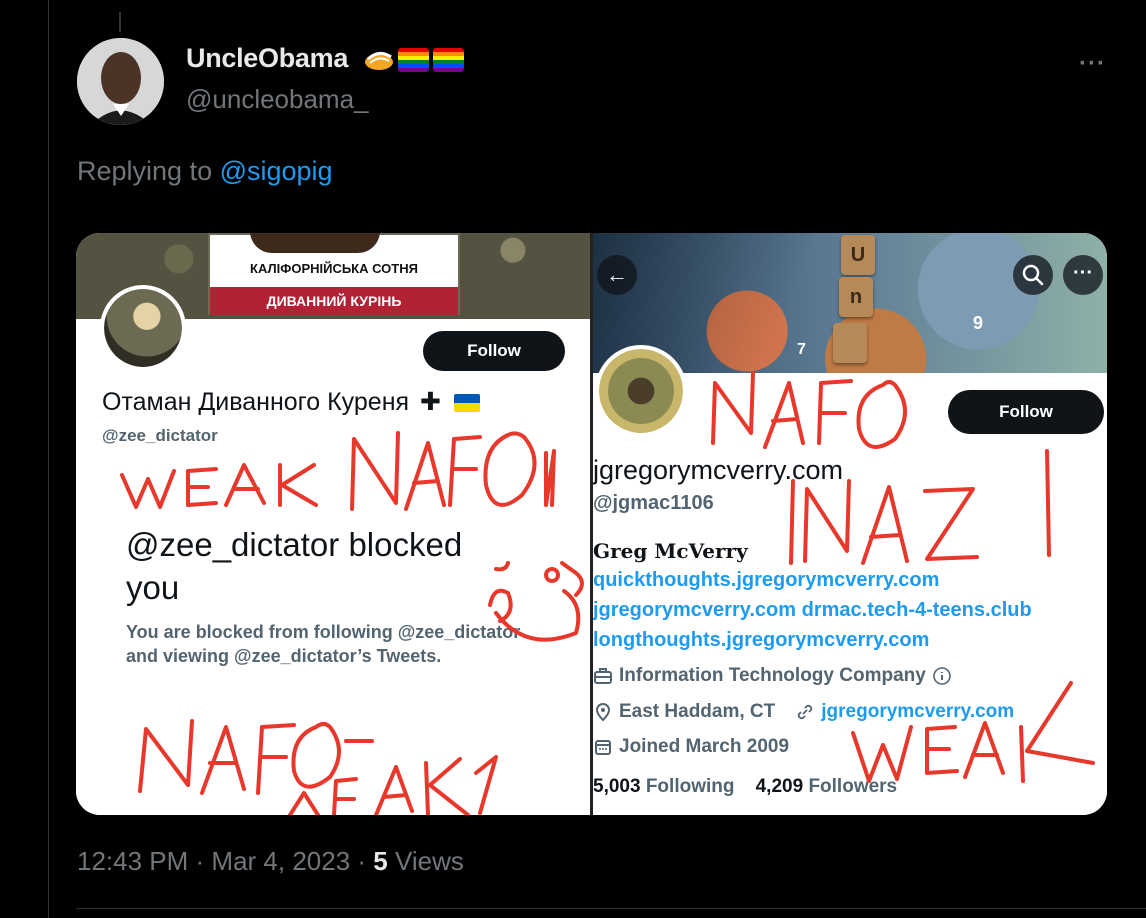 The width and height of the screenshot is (1146, 918). What do you see at coordinates (315, 243) in the screenshot?
I see `bear-icon` at bounding box center [315, 243].